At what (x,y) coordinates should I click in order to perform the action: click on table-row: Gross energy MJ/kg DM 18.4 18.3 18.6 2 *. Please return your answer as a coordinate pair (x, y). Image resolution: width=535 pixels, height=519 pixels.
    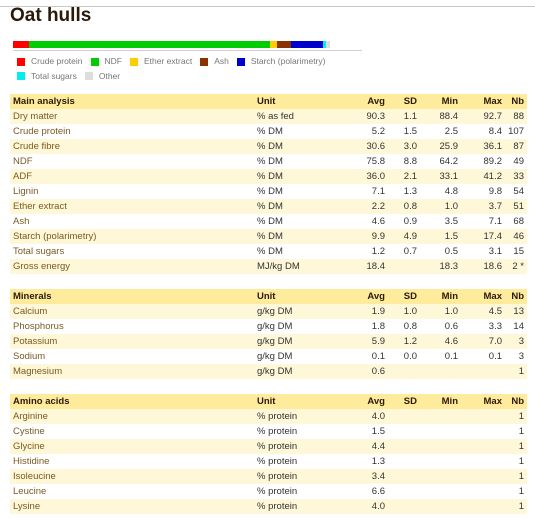
    Looking at the image, I should click on (268, 266).